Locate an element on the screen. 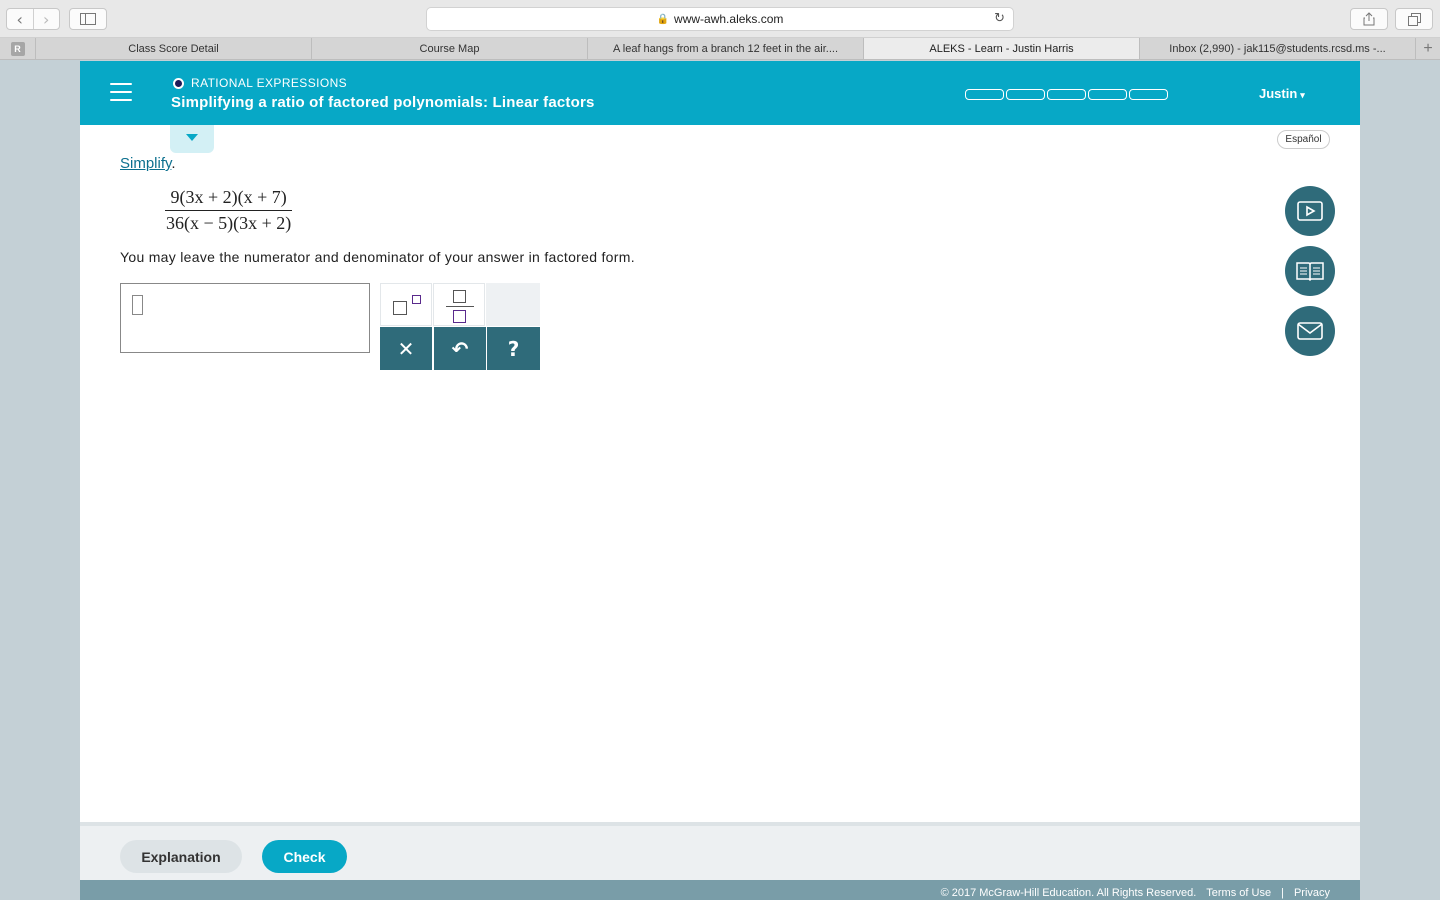  undo-icon: ↶ is located at coordinates (460, 348).